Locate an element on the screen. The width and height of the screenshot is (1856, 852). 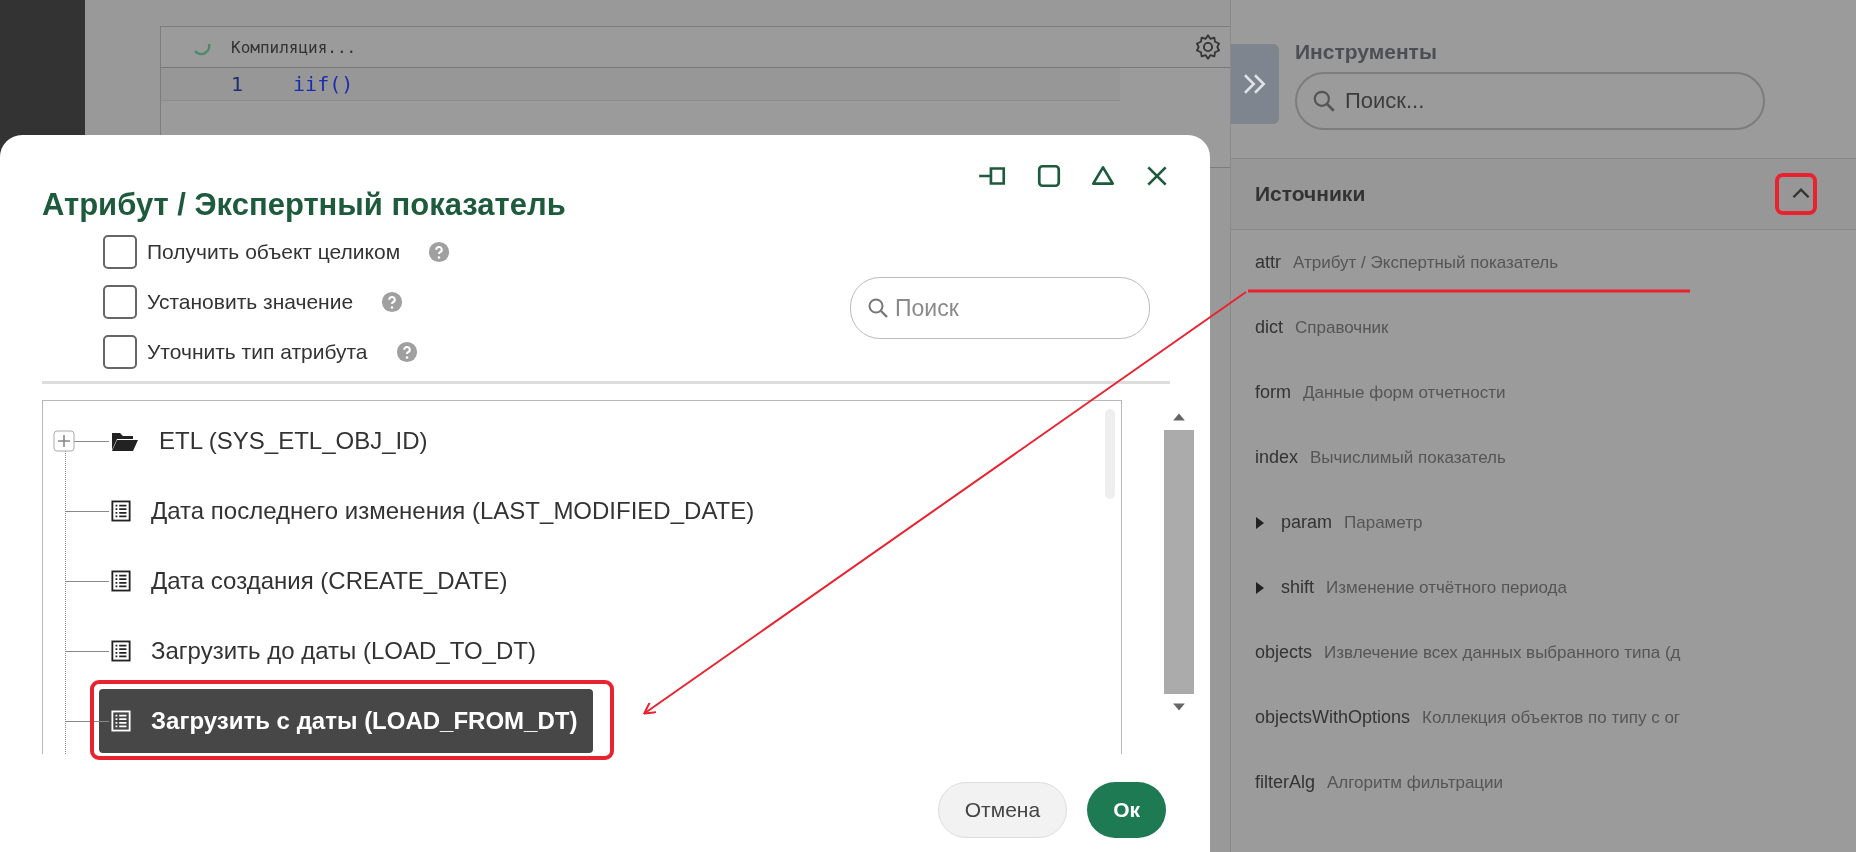
function-description: Коллекция объектов по типу с ог is located at coordinates (1551, 717).